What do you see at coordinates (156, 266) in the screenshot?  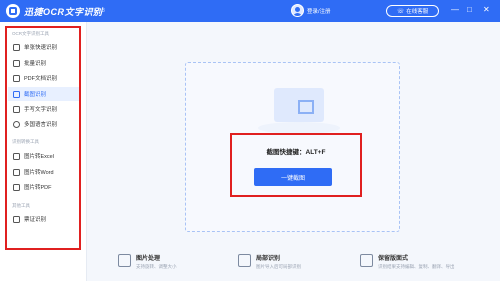 I see `feature-desc: 支持旋转、调整大小` at bounding box center [156, 266].